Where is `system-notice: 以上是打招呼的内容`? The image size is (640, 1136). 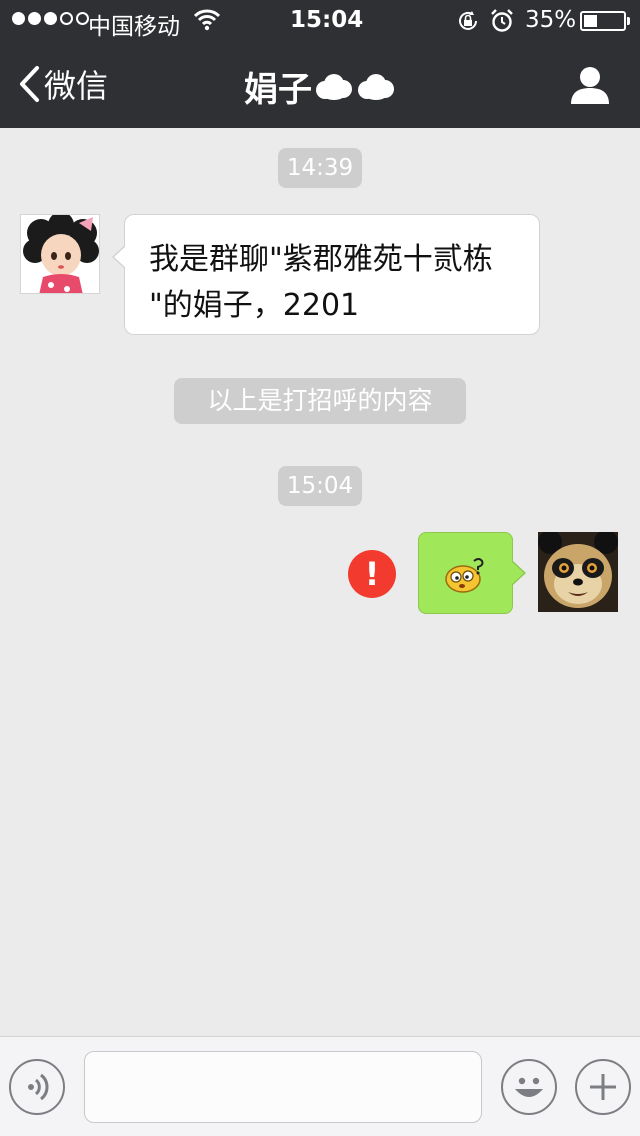 system-notice: 以上是打招呼的内容 is located at coordinates (320, 401).